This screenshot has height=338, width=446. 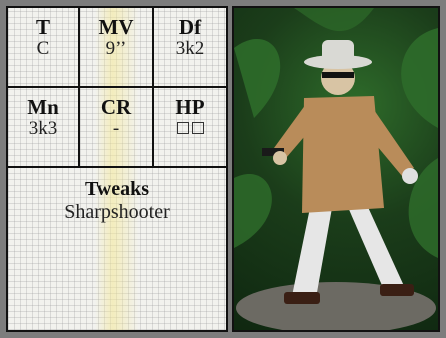 What do you see at coordinates (43, 107) in the screenshot?
I see `stat-label-mn: Mn` at bounding box center [43, 107].